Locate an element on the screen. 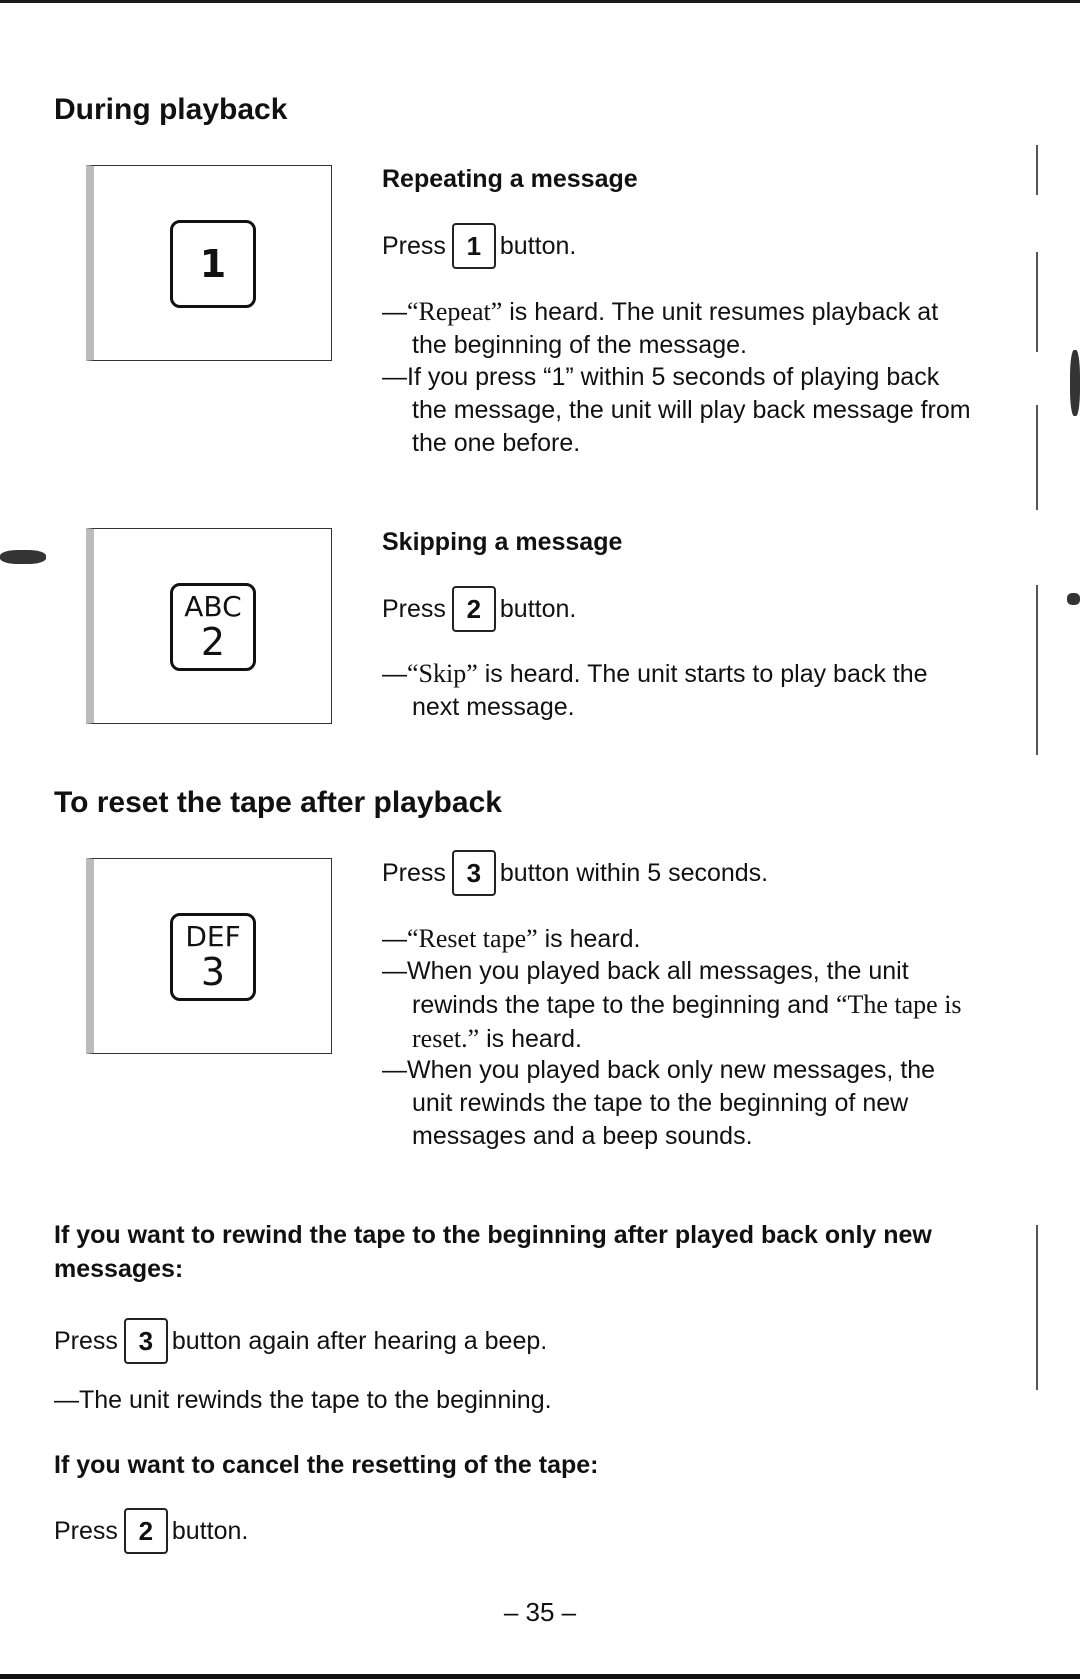  press-instruction-reset: Press 3 button within 5 seconds. is located at coordinates (575, 873).